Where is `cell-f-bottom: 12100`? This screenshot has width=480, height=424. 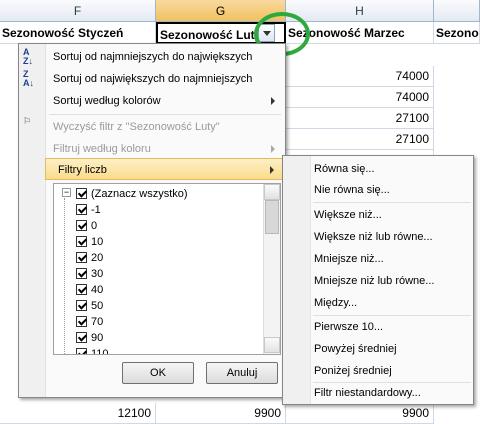 cell-f-bottom: 12100 is located at coordinates (78, 413).